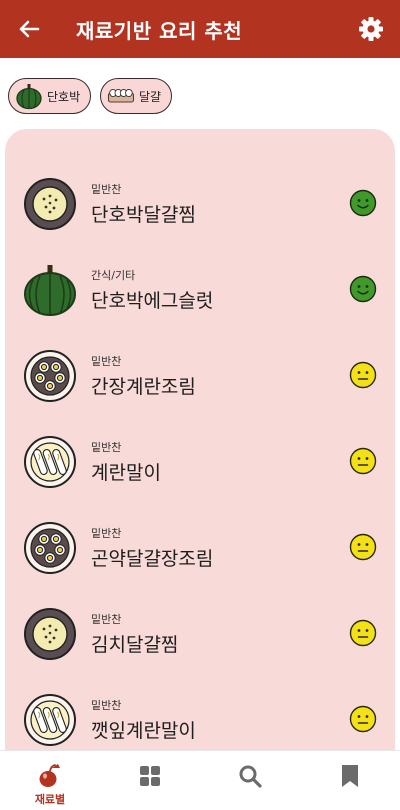 This screenshot has height=810, width=400. Describe the element at coordinates (143, 731) in the screenshot. I see `recipe-name: 깻잎계란말이` at that location.